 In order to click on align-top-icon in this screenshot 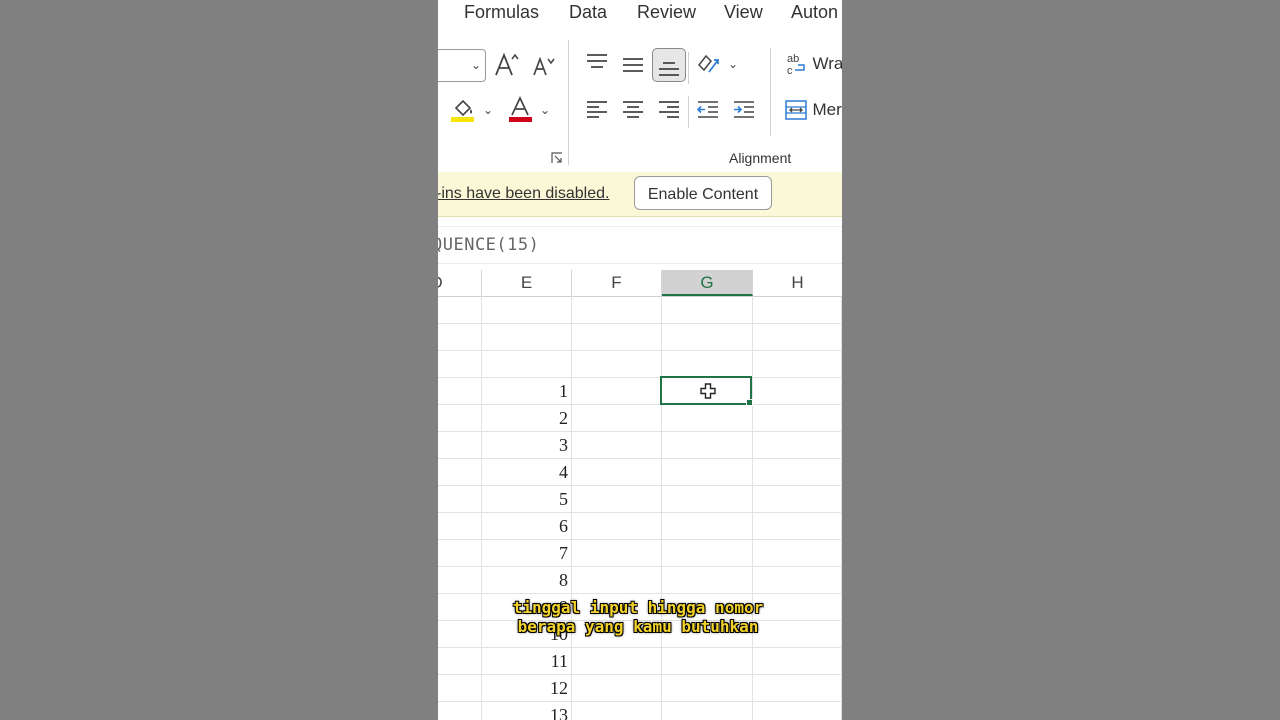, I will do `click(597, 61)`.